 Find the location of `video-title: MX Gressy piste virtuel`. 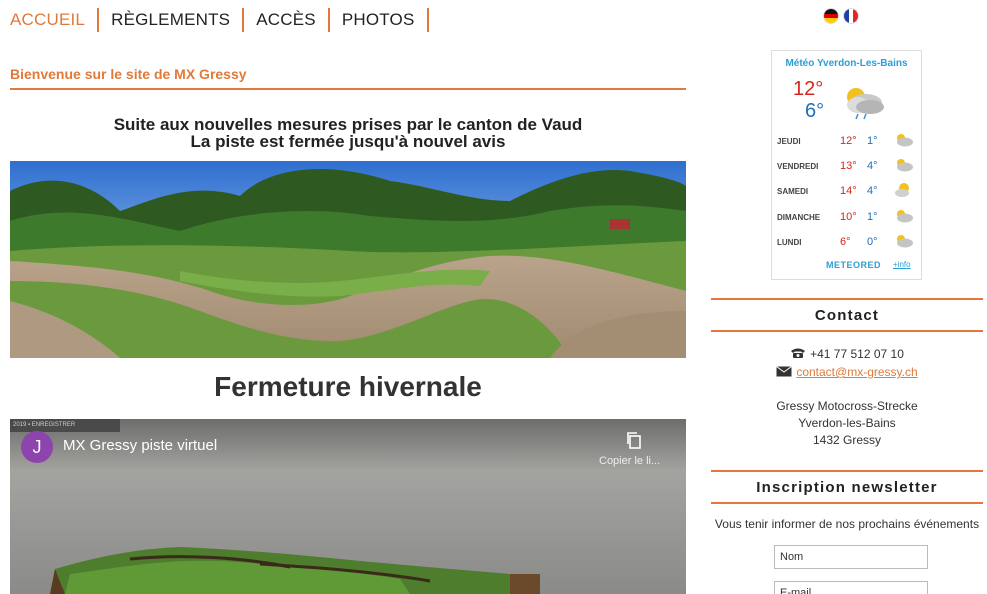

video-title: MX Gressy piste virtuel is located at coordinates (140, 445).